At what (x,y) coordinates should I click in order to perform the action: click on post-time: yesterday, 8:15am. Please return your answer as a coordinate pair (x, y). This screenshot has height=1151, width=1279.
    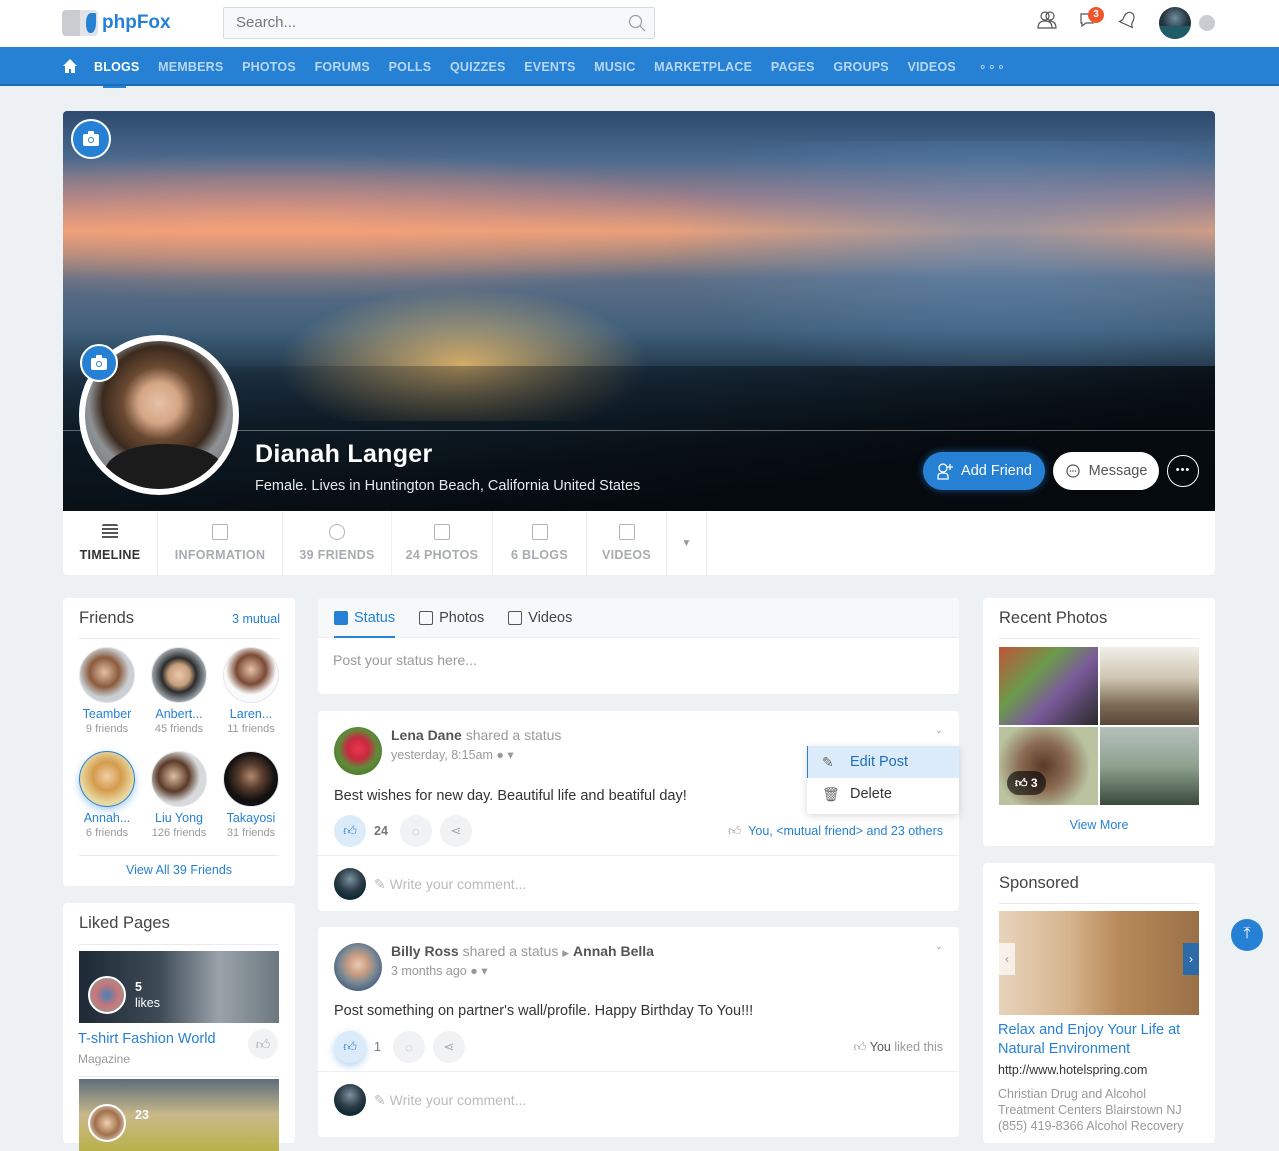
    Looking at the image, I should click on (442, 755).